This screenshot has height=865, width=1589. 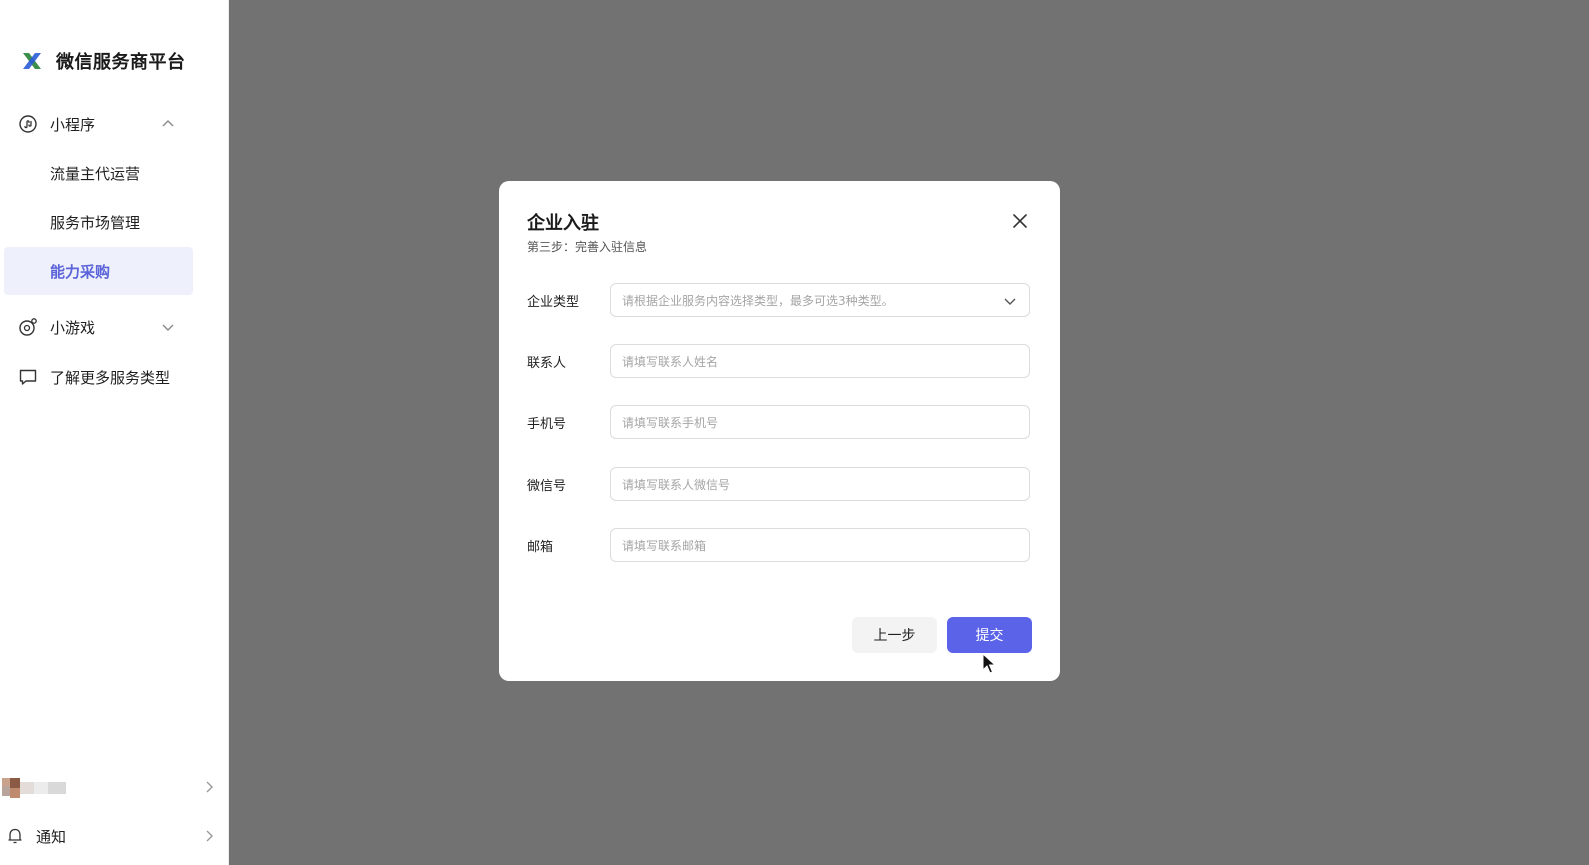 I want to click on sidebar-item-label: 流量主代运营, so click(x=95, y=173).